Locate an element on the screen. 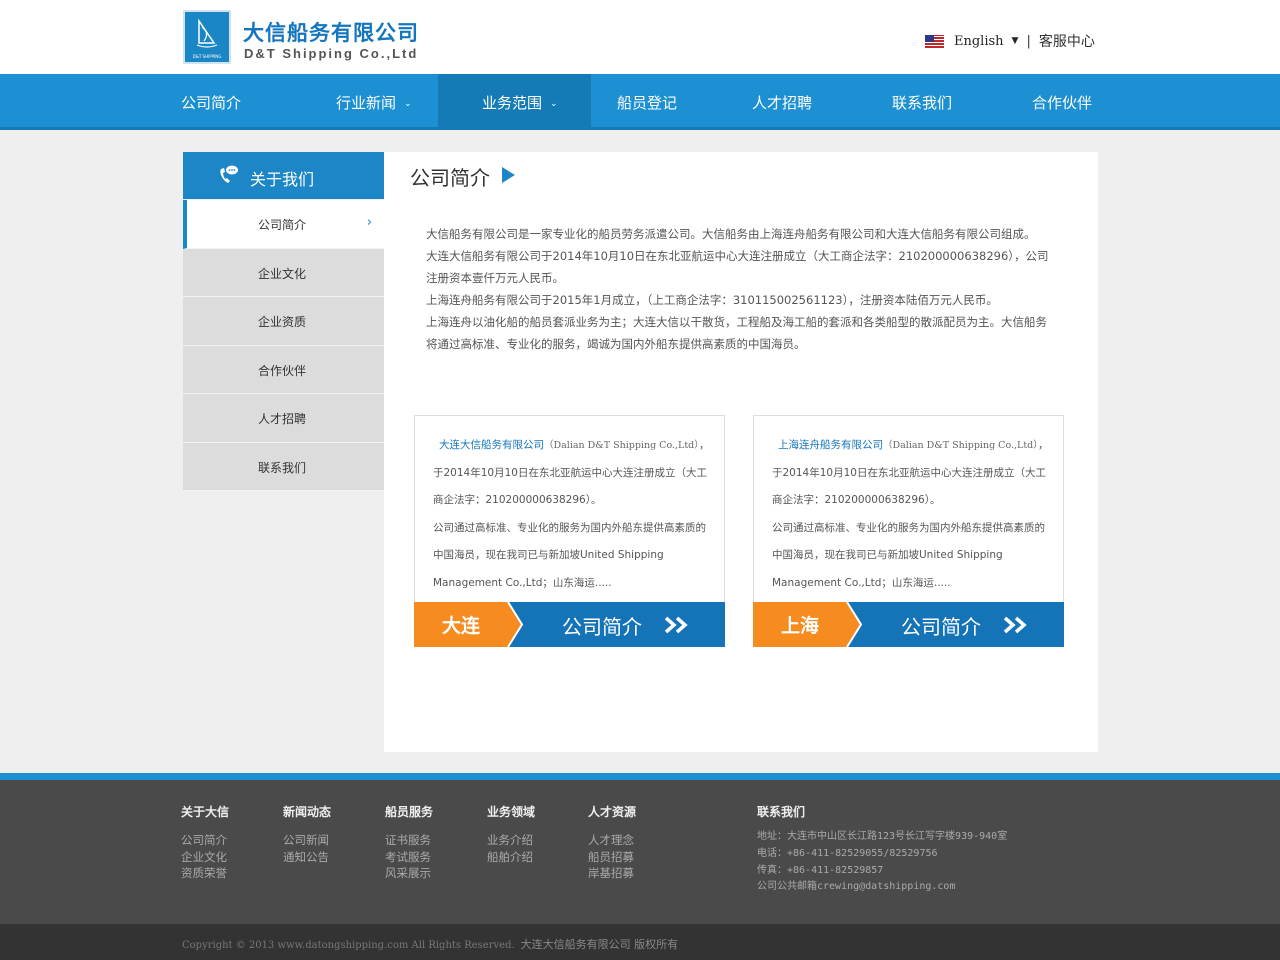 Image resolution: width=1280 pixels, height=960 pixels. card-button-label: 公司简介 is located at coordinates (941, 627).